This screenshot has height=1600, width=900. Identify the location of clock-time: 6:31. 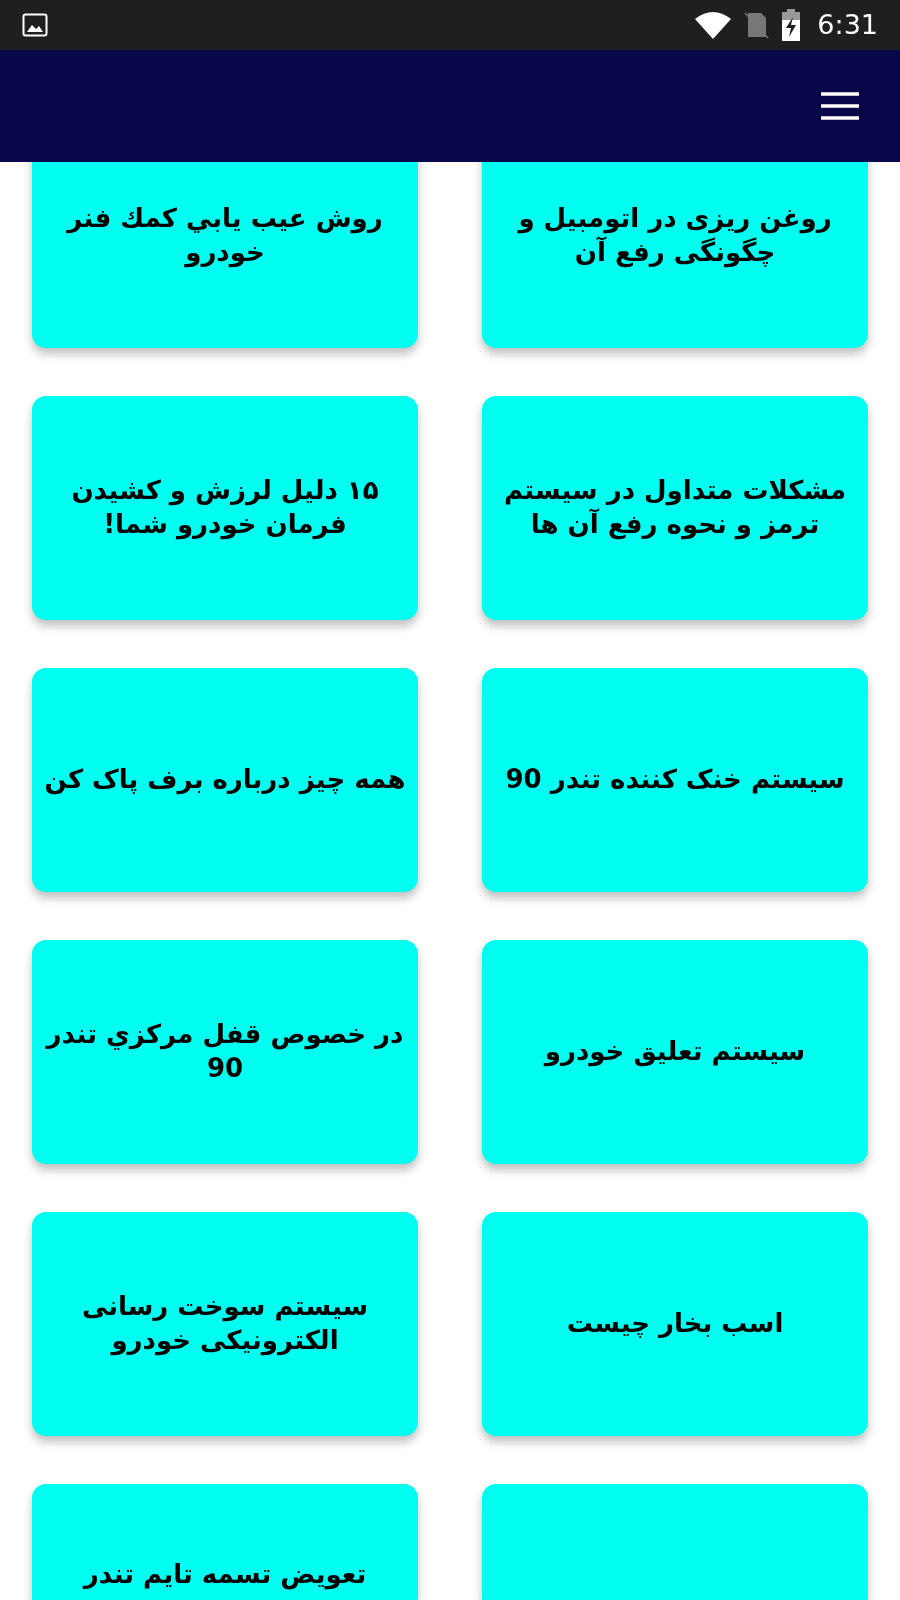
(847, 24).